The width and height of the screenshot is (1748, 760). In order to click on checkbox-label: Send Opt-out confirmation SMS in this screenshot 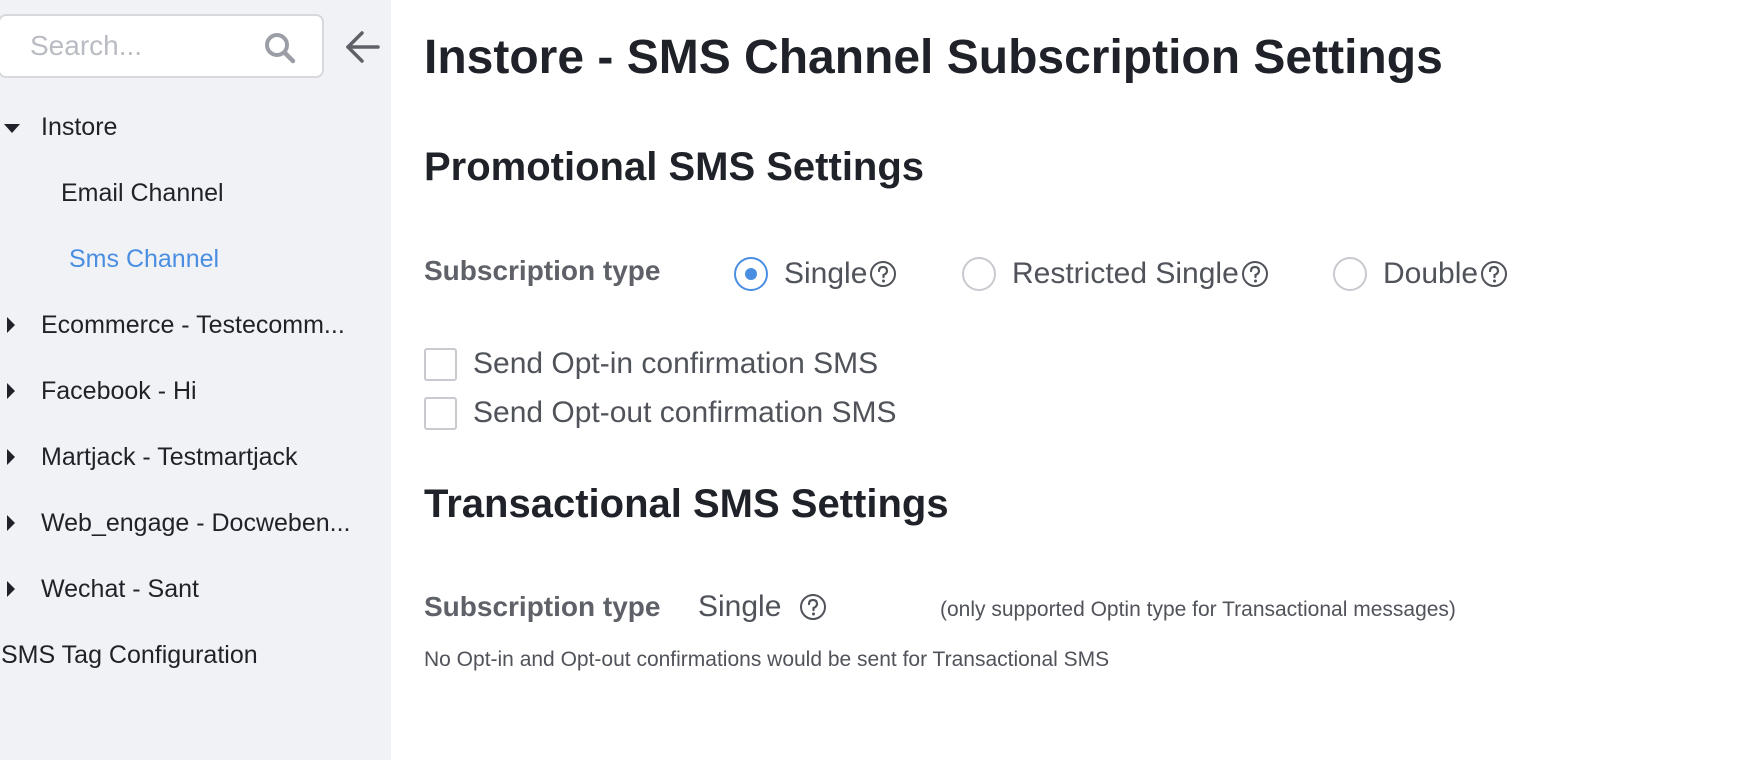, I will do `click(685, 412)`.